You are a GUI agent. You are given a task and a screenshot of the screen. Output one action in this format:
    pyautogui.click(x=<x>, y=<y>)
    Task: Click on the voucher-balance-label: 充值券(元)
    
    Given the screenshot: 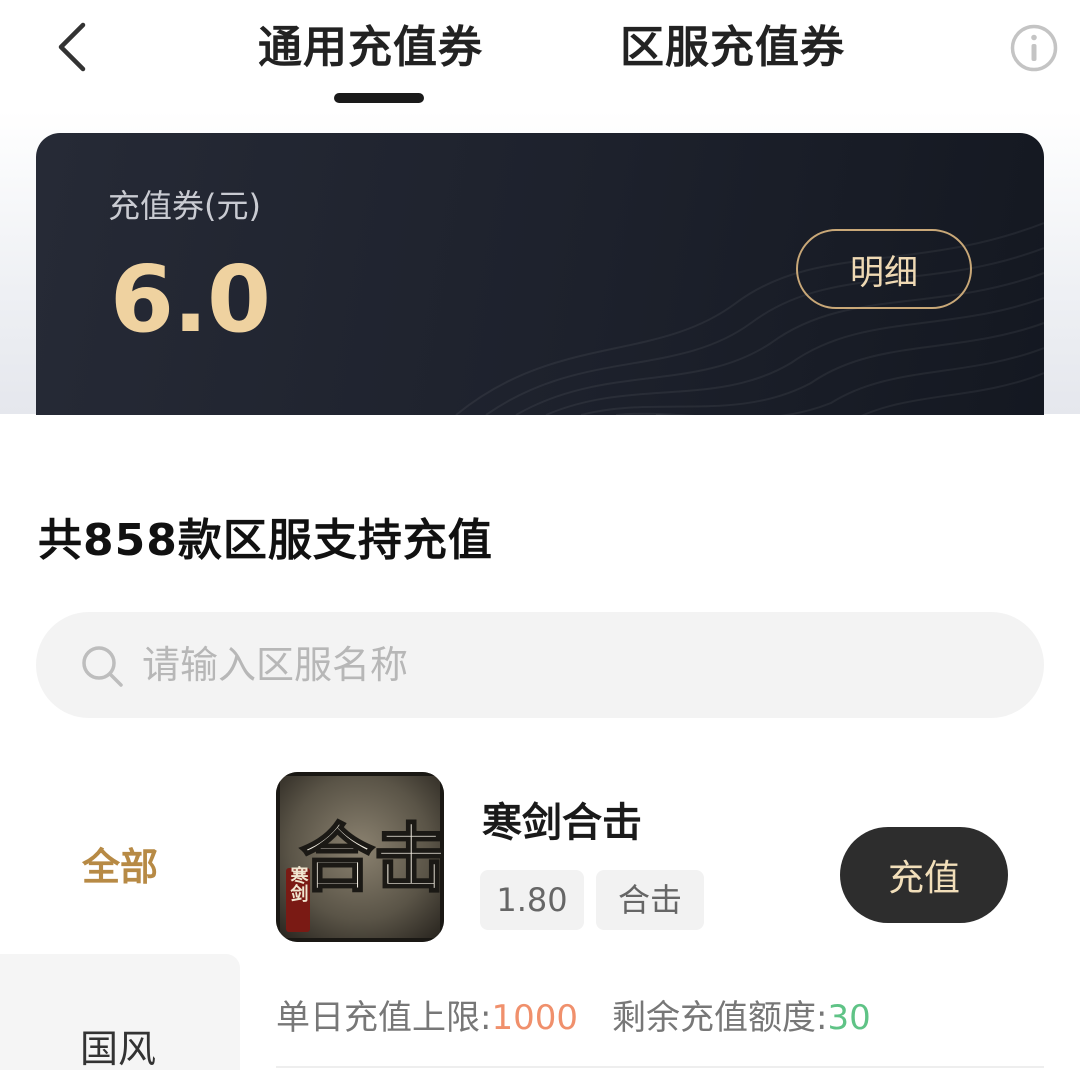 What is the action you would take?
    pyautogui.click(x=184, y=206)
    